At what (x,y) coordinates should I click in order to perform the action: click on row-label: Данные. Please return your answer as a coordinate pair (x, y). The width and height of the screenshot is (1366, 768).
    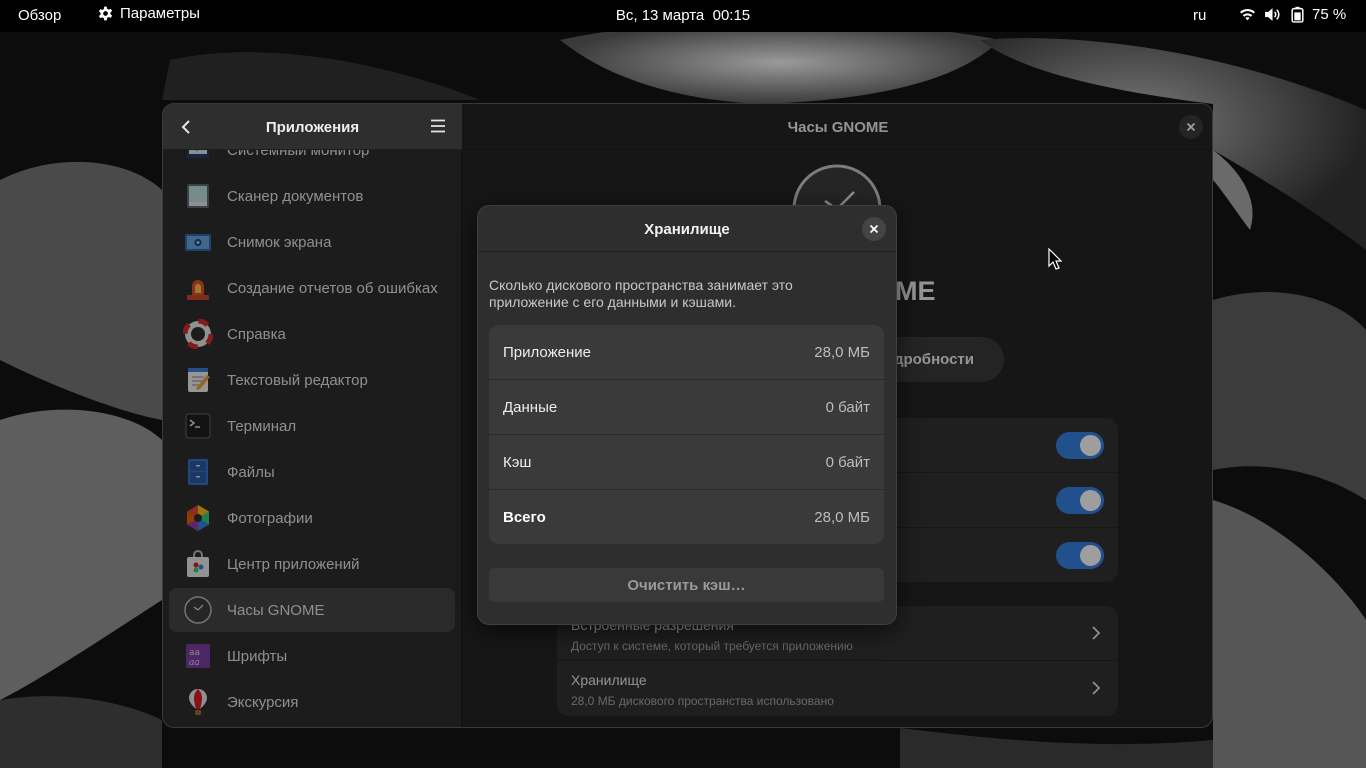
    Looking at the image, I should click on (530, 407).